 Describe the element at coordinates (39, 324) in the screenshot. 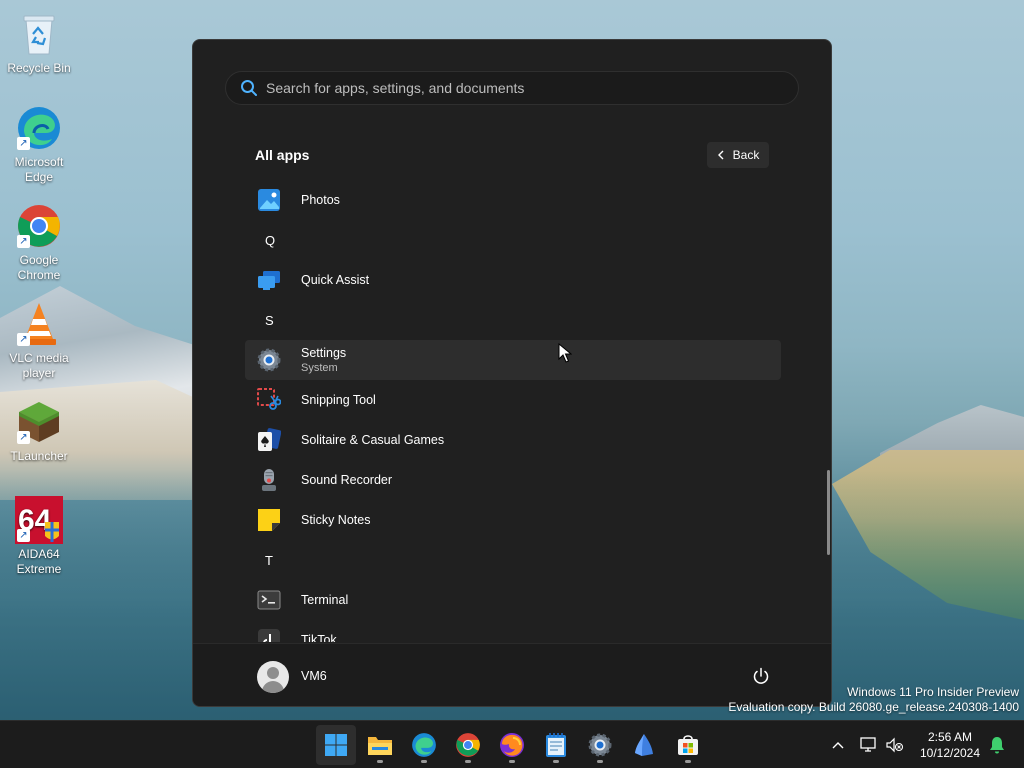

I see `vlc-icon: ↗` at that location.